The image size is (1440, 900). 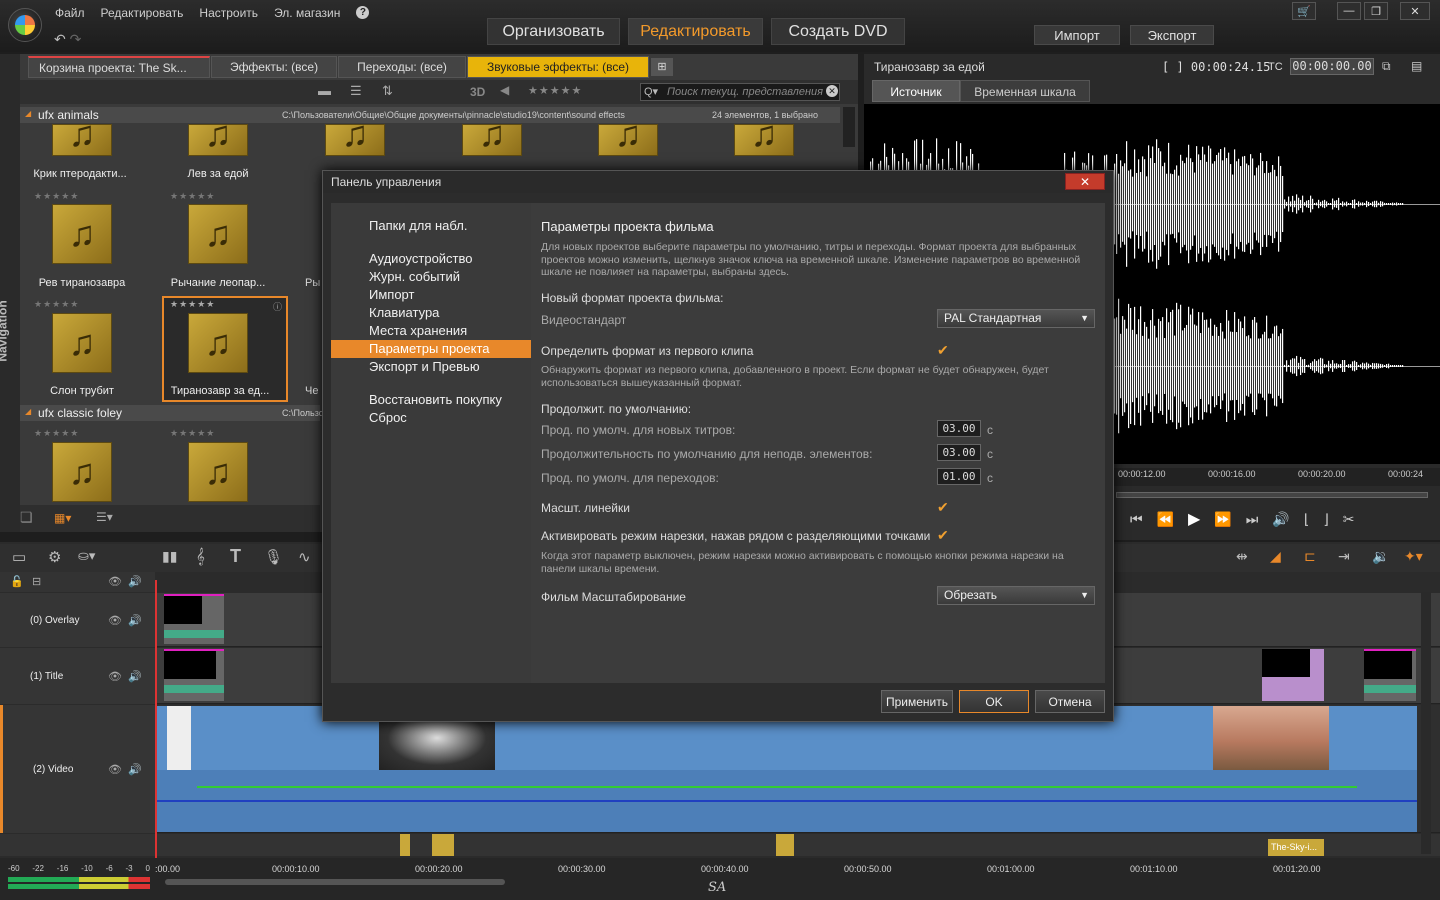 I want to click on trim-icon: ⇥, so click(x=1344, y=556).